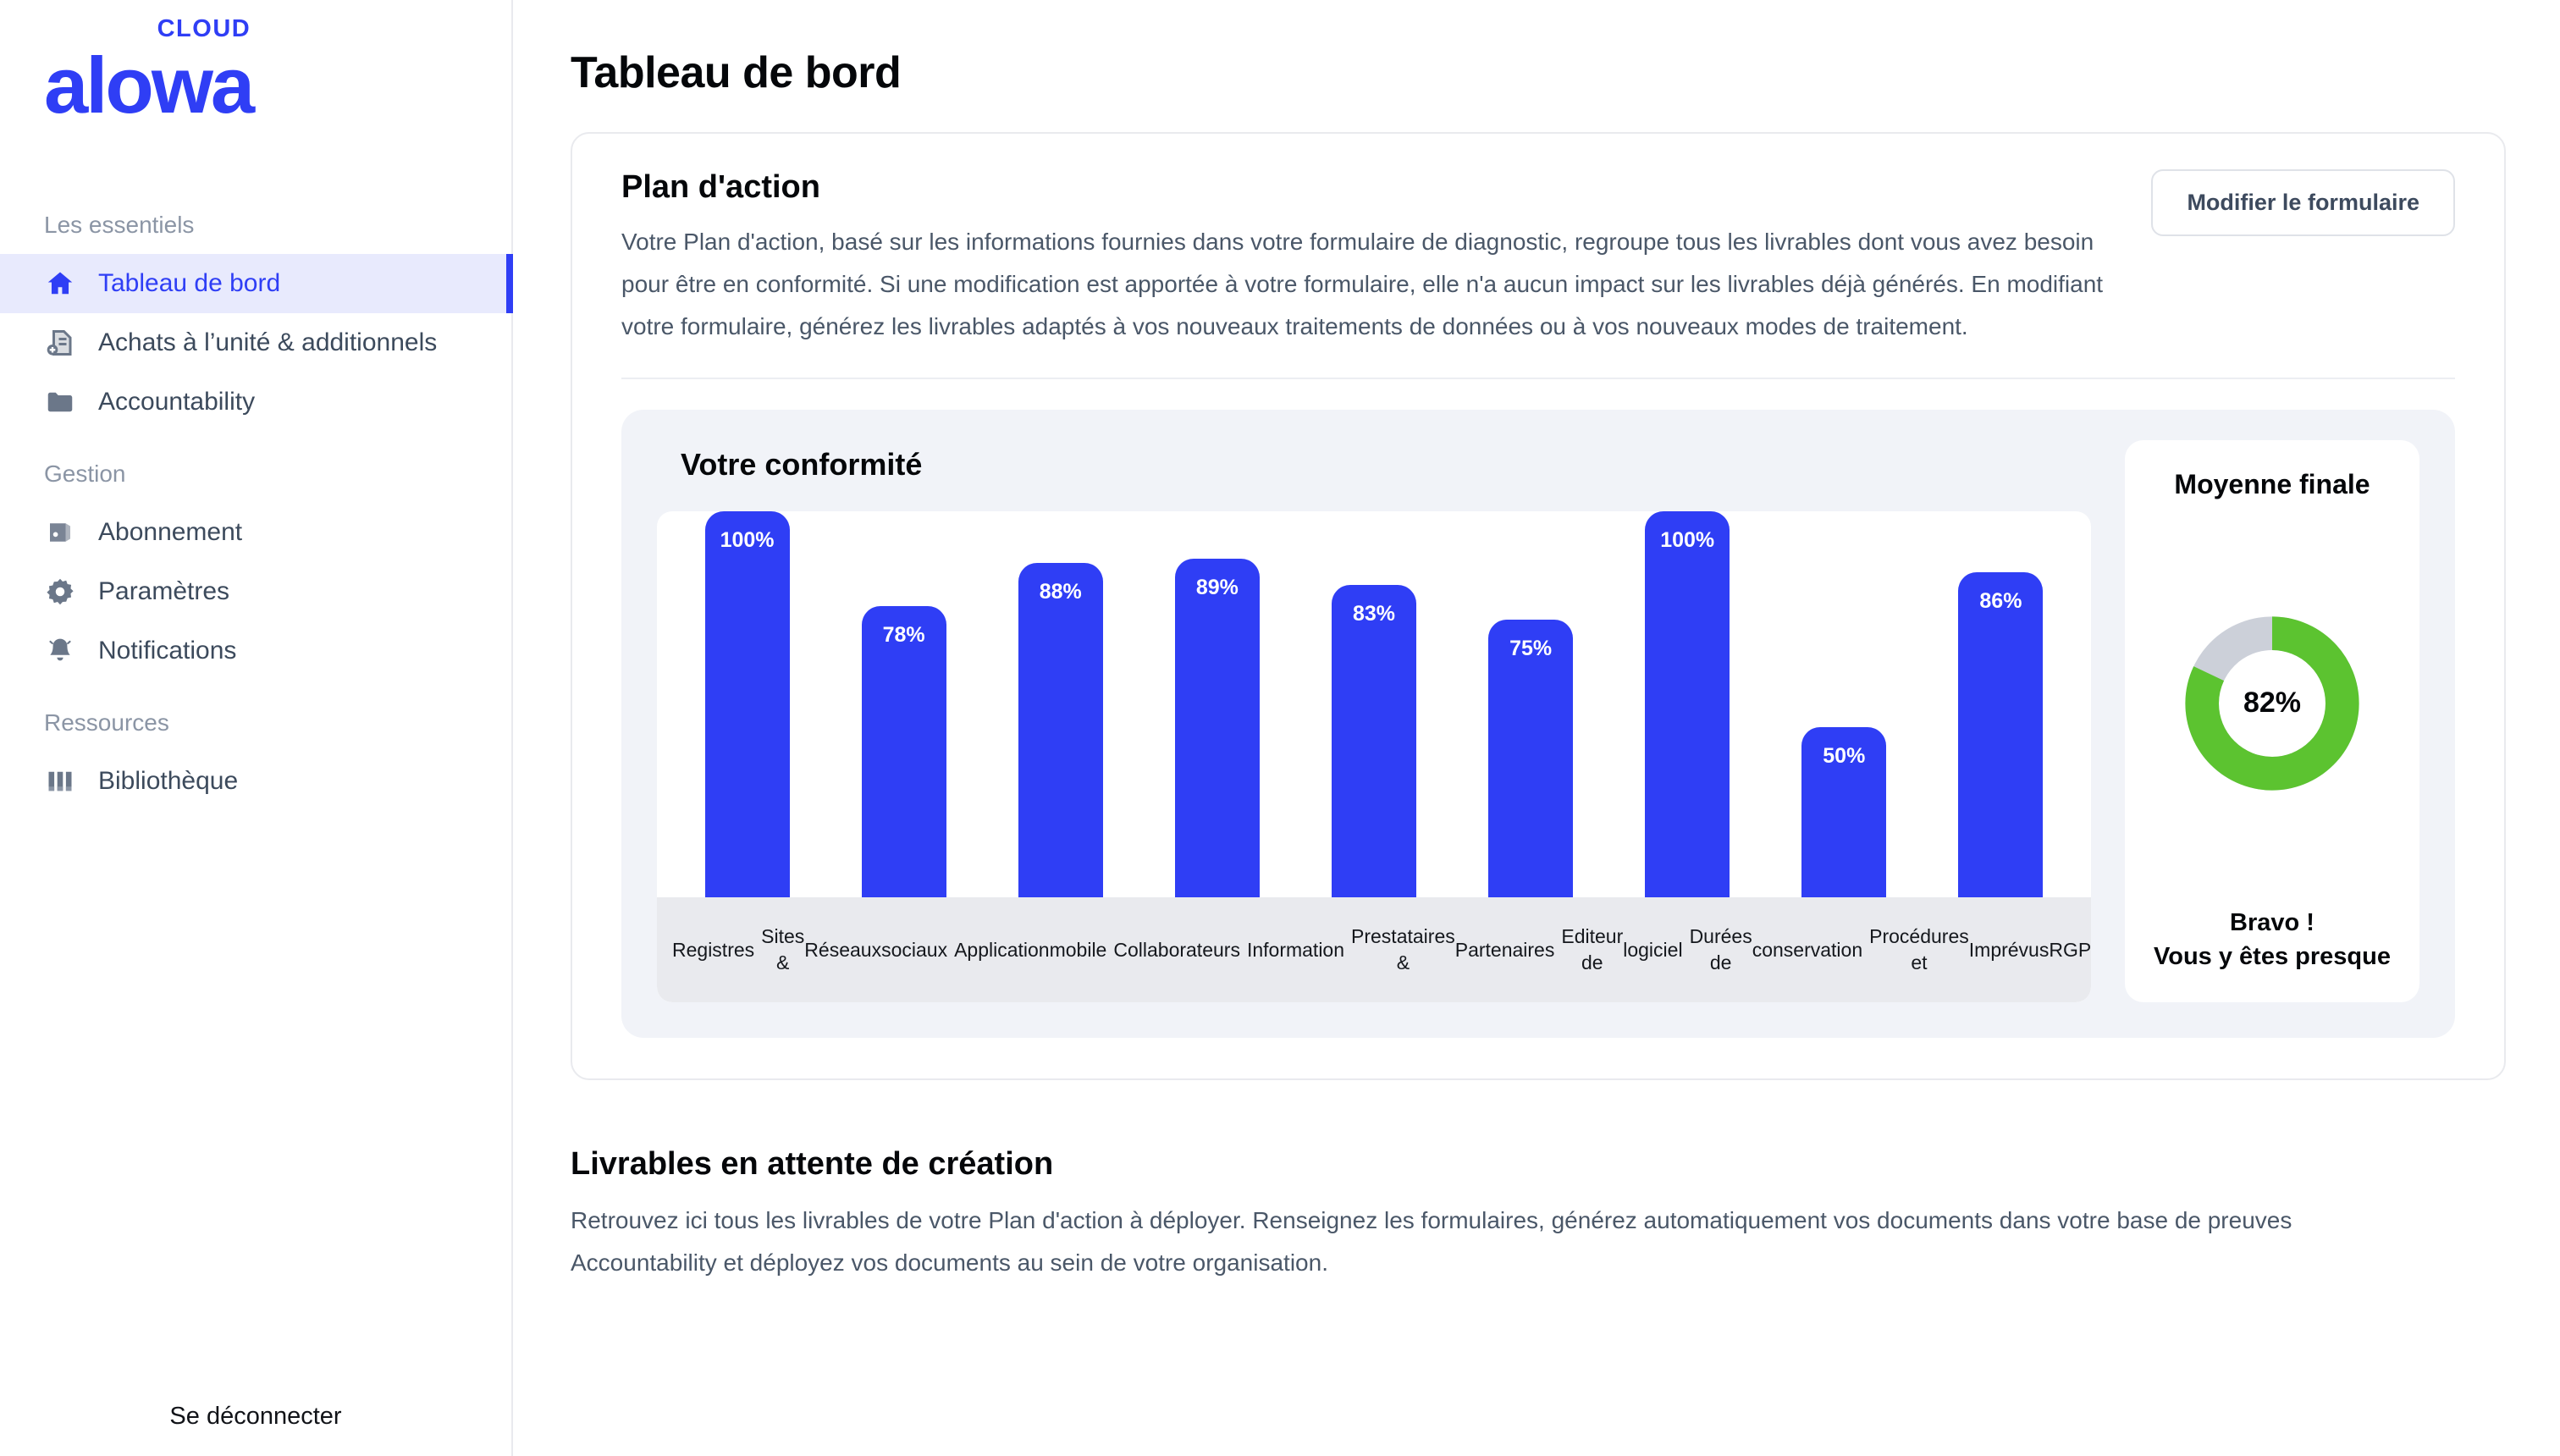  What do you see at coordinates (60, 343) in the screenshot?
I see `document-add-icon` at bounding box center [60, 343].